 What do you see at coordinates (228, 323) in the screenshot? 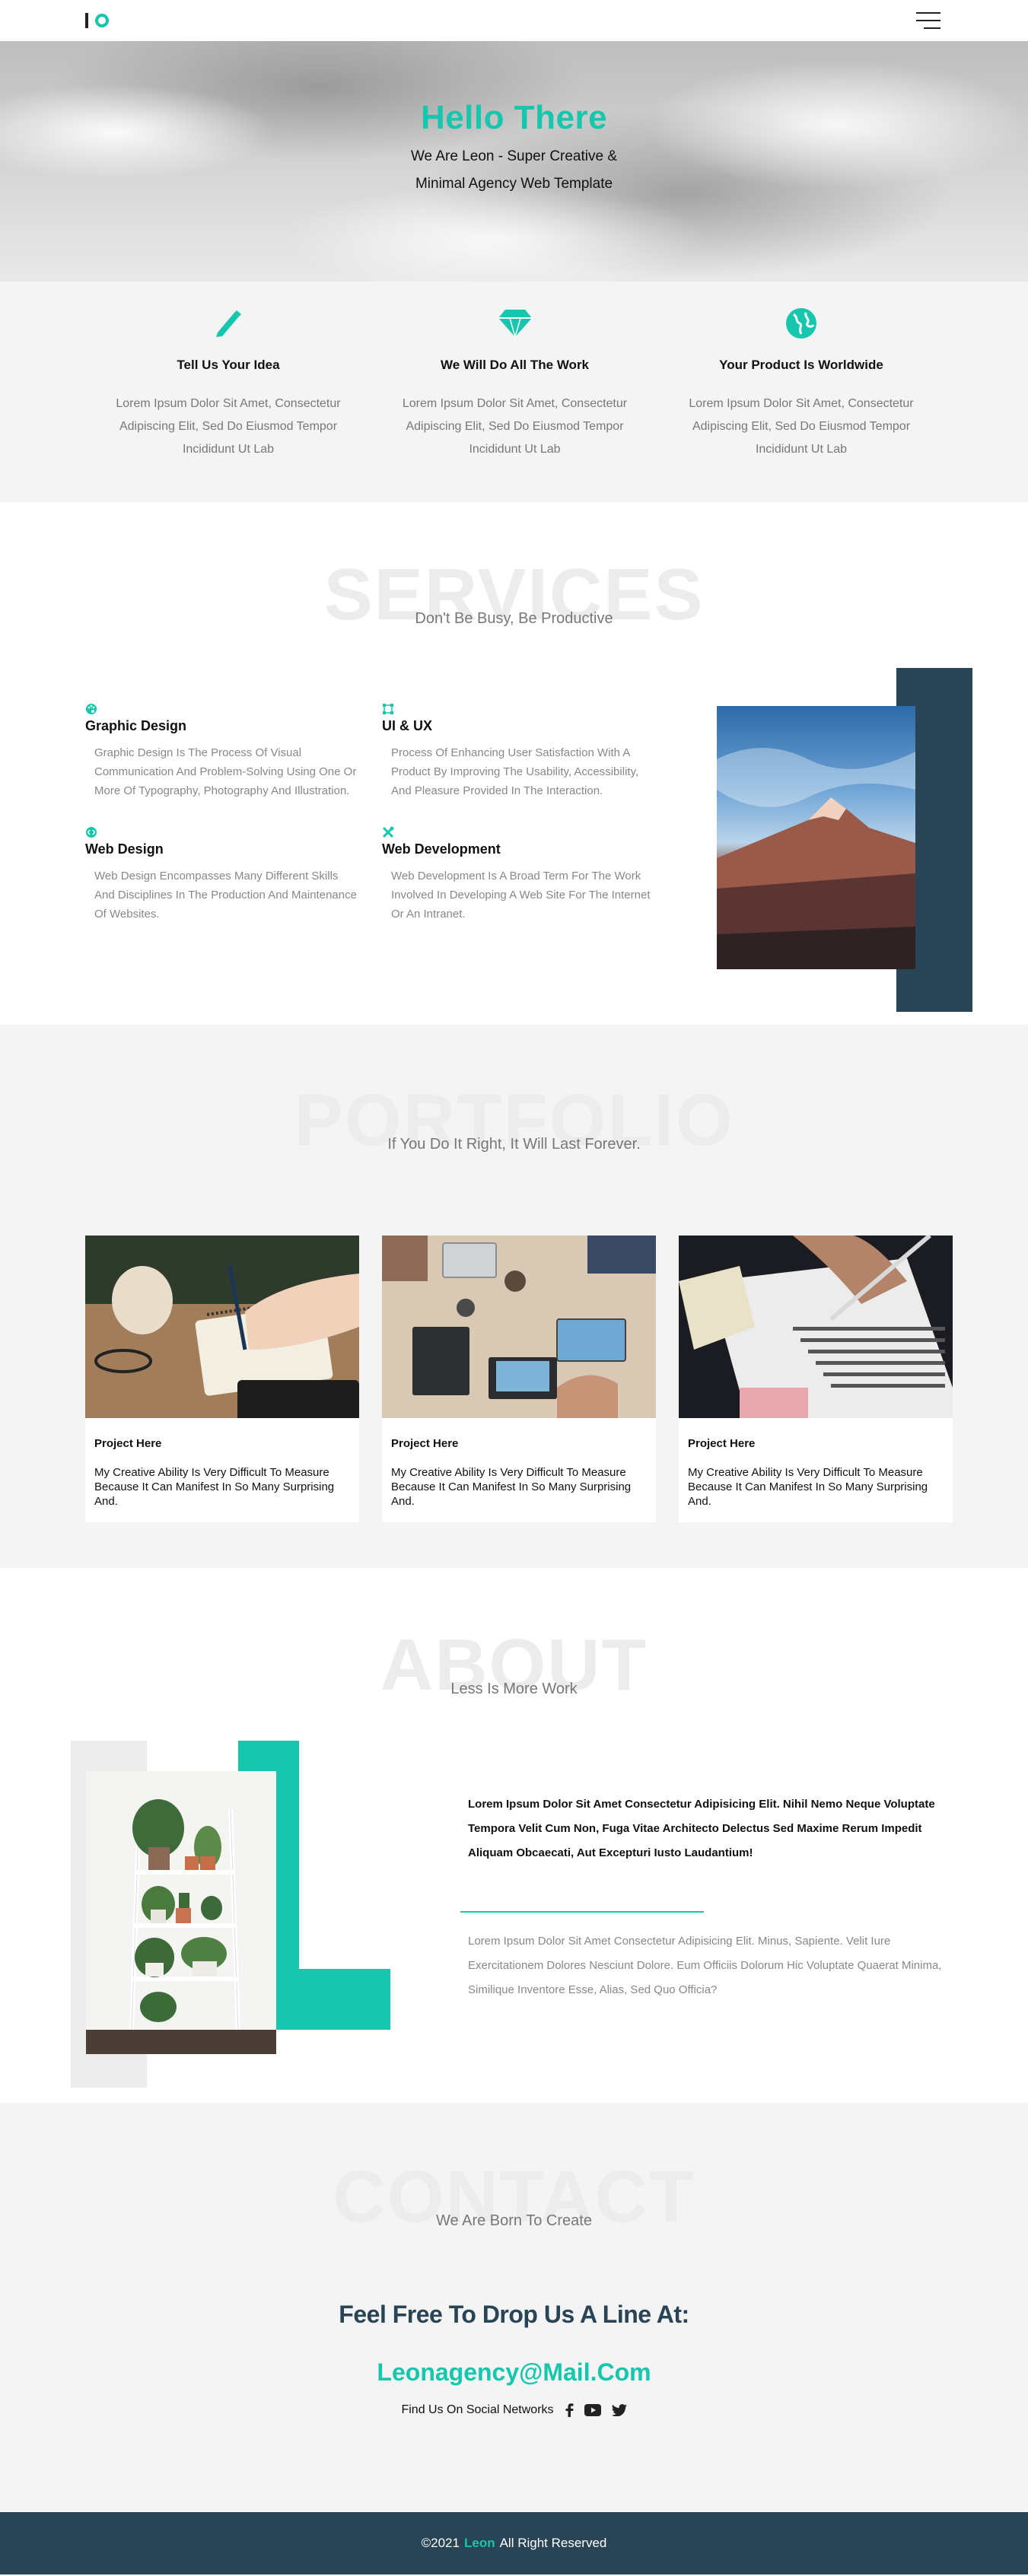
I see `pencil-icon` at bounding box center [228, 323].